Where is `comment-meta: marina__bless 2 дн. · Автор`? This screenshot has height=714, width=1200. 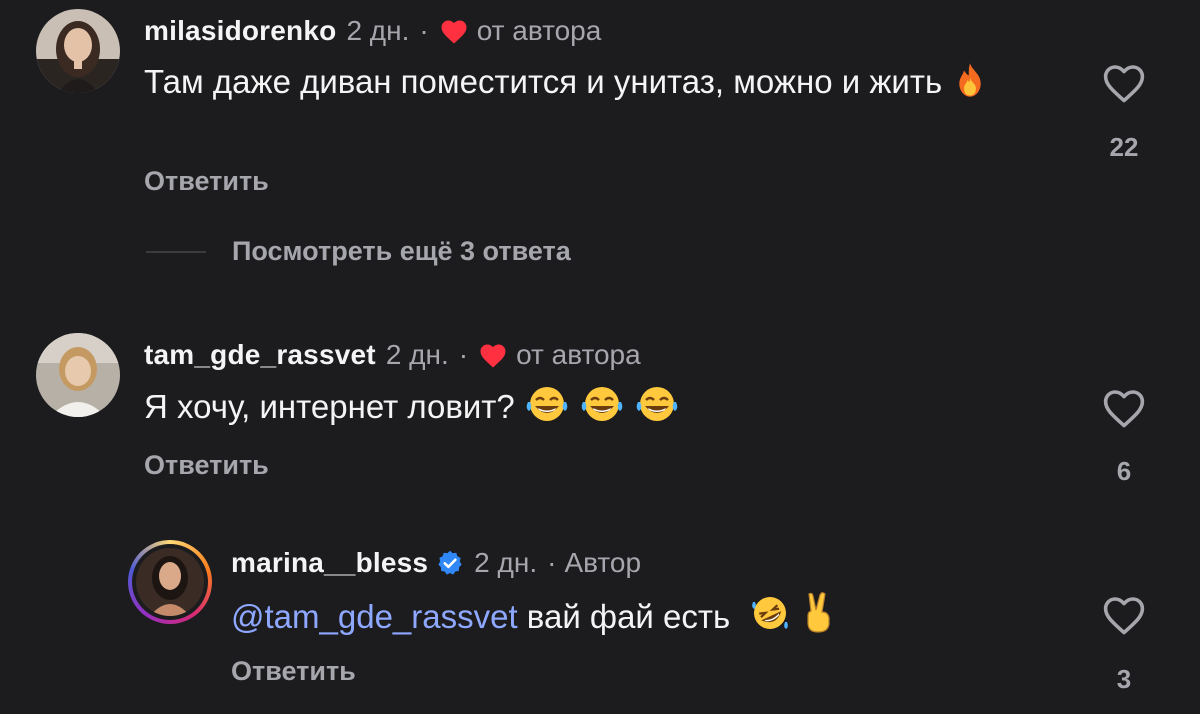 comment-meta: marina__bless 2 дн. · Автор is located at coordinates (436, 563).